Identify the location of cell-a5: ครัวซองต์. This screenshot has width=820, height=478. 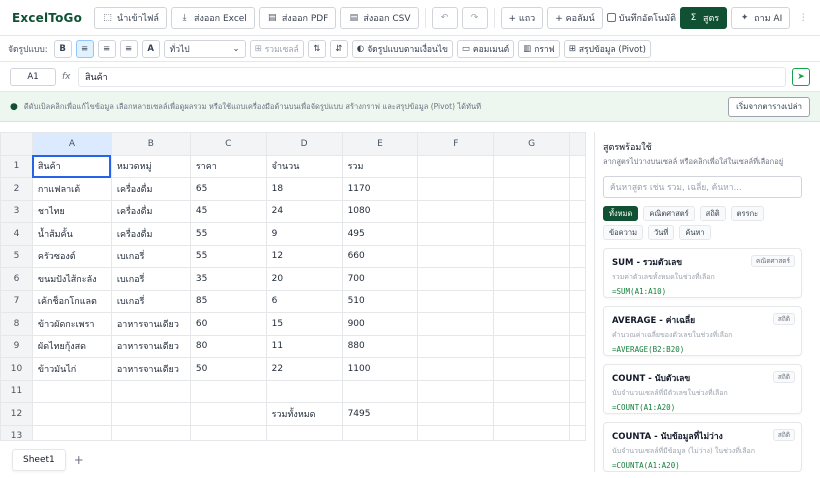
(71, 256).